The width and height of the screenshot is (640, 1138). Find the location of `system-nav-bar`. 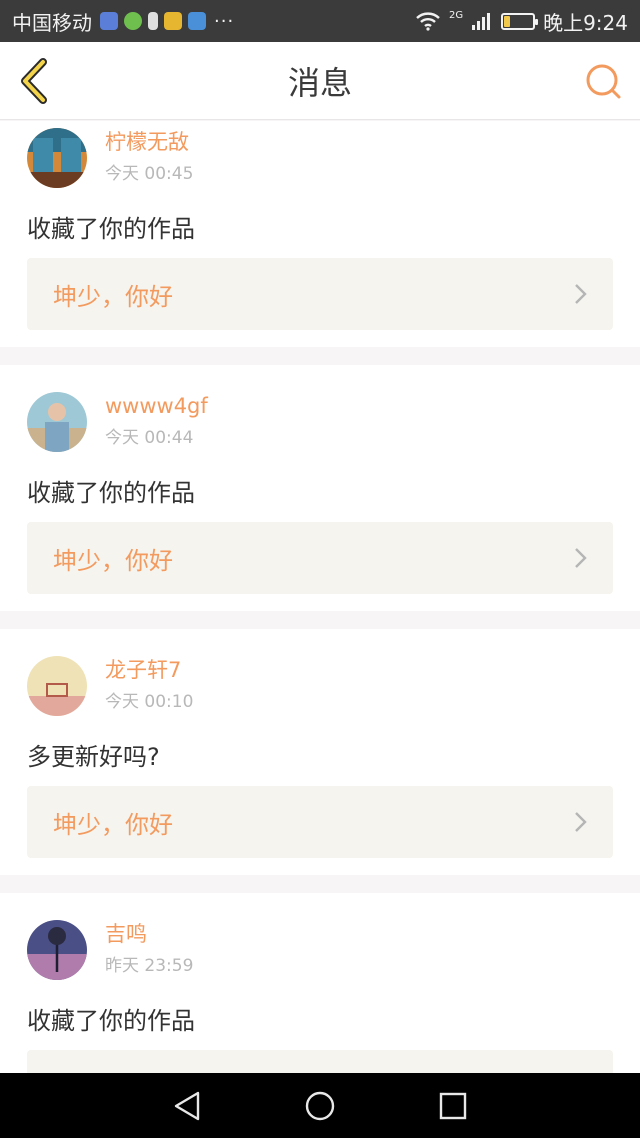

system-nav-bar is located at coordinates (320, 1105).